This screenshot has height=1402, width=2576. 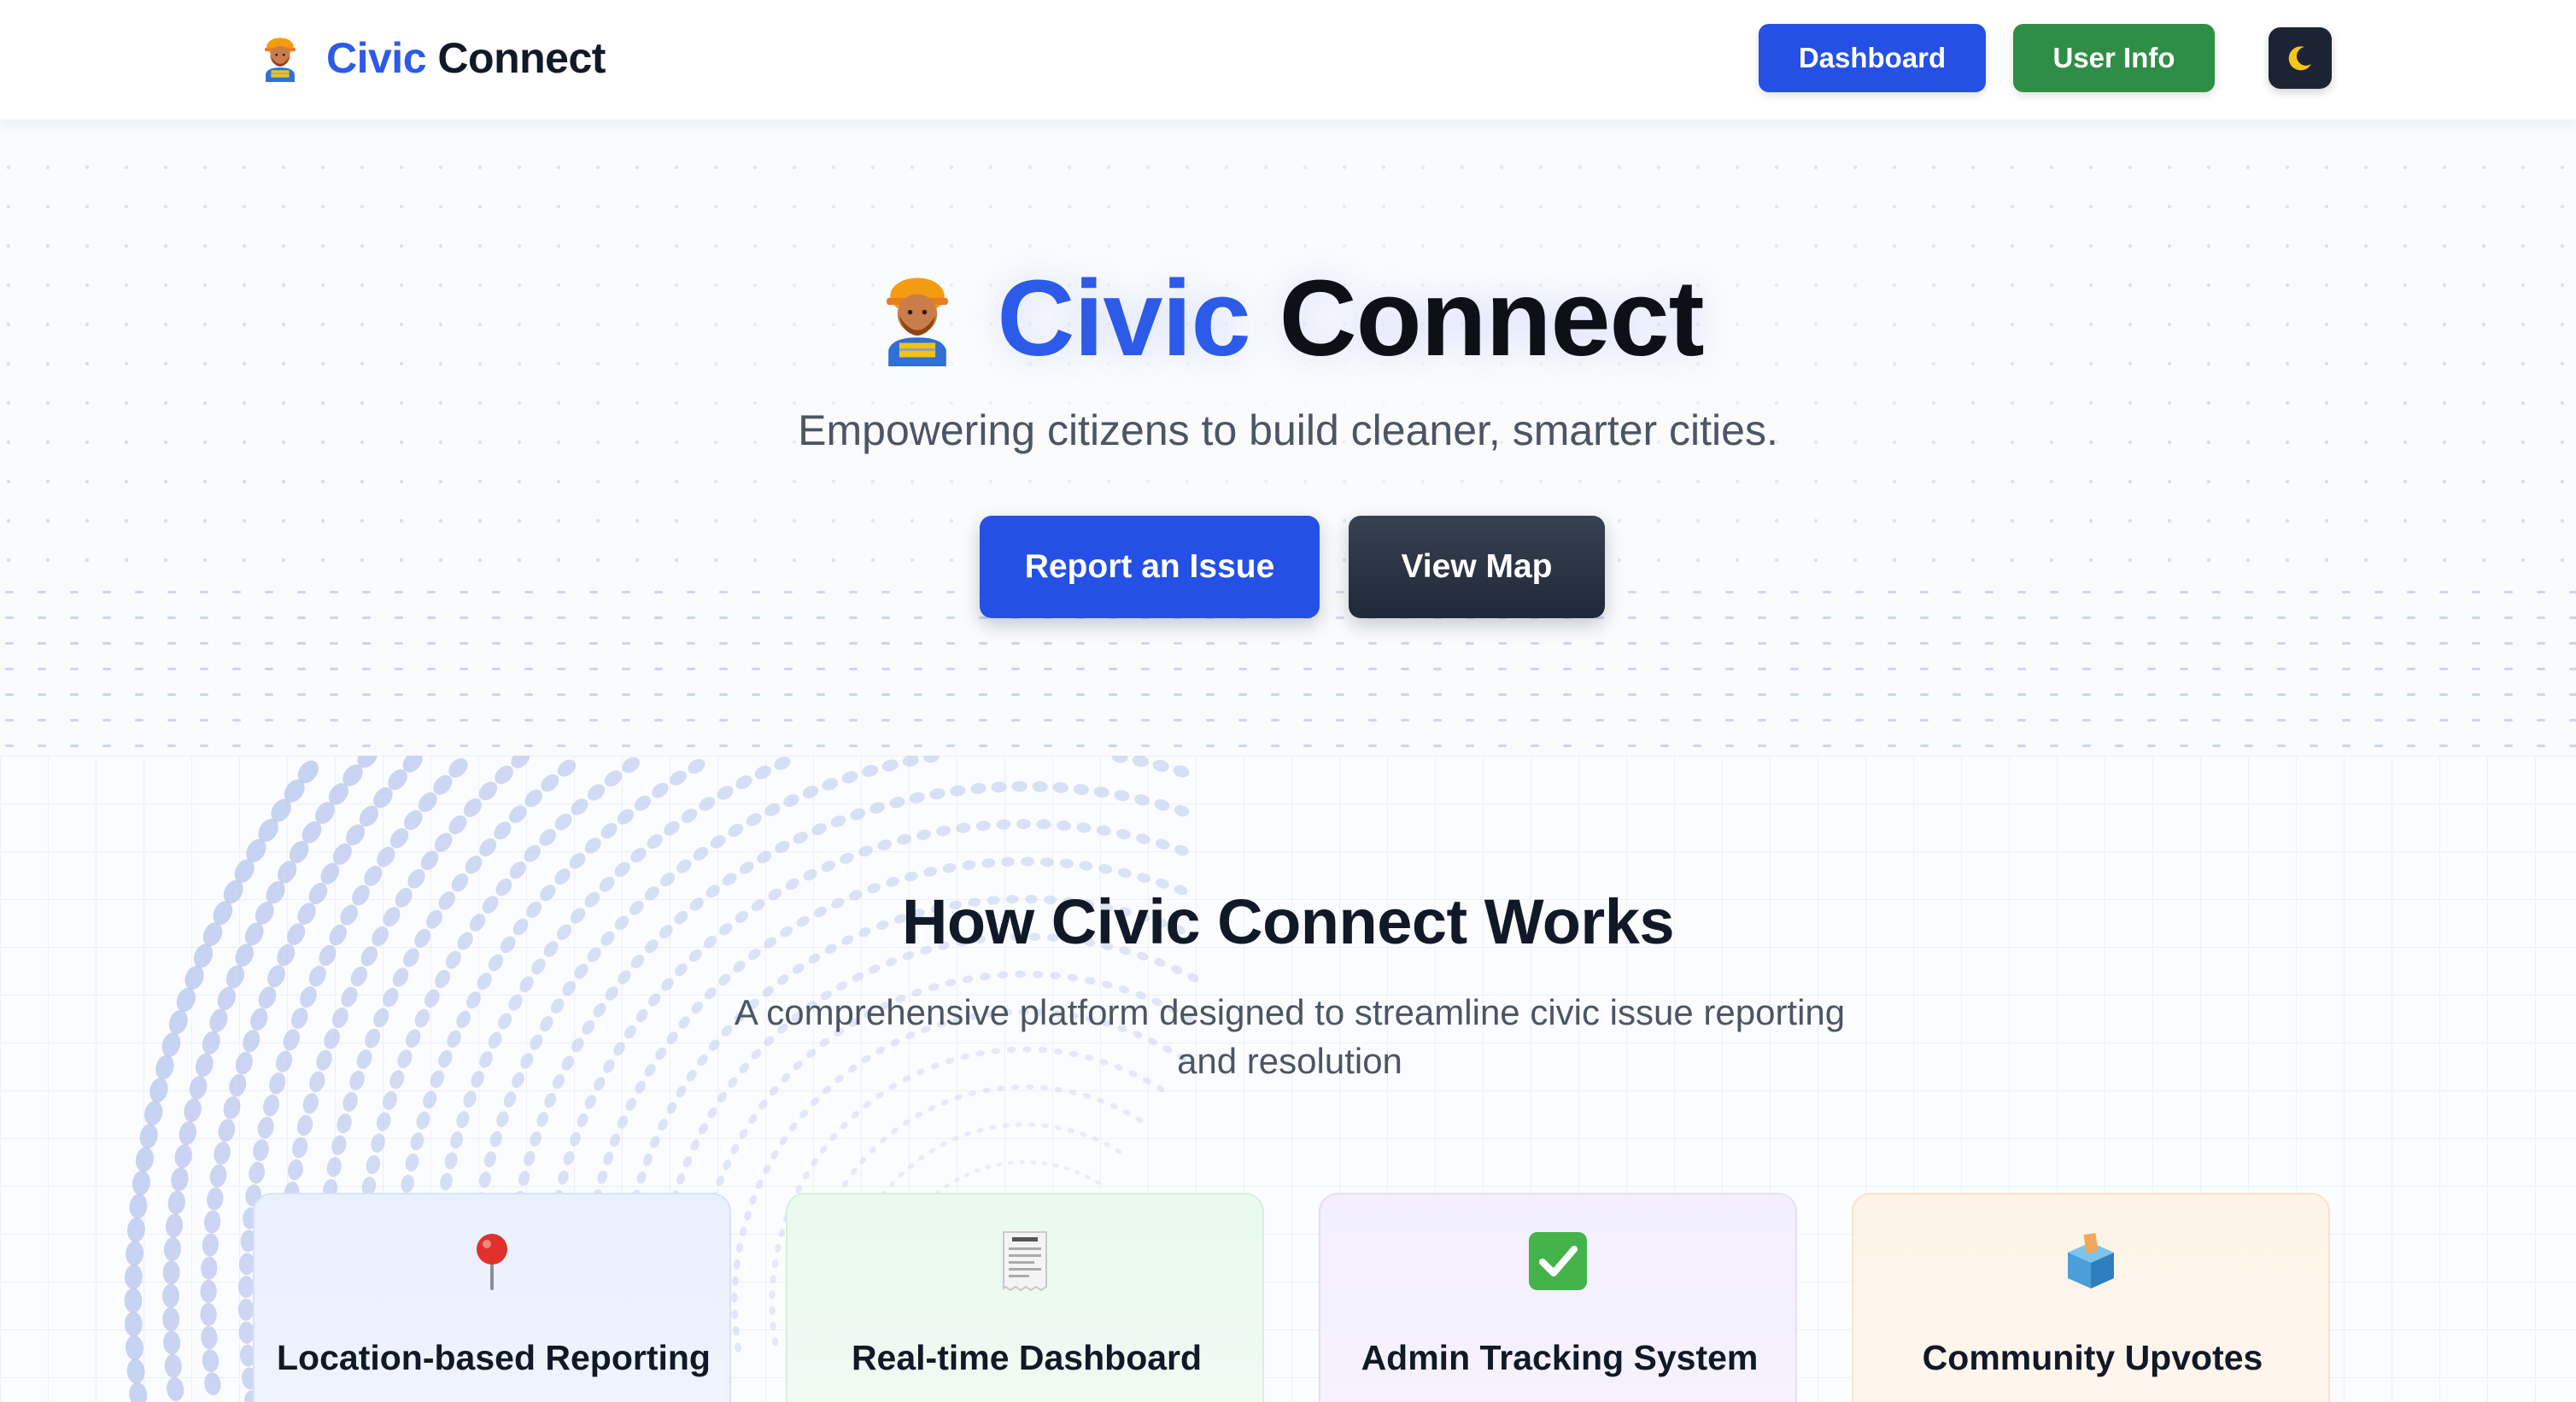 I want to click on feature-card-title: Community Upvotes, so click(x=2092, y=1358).